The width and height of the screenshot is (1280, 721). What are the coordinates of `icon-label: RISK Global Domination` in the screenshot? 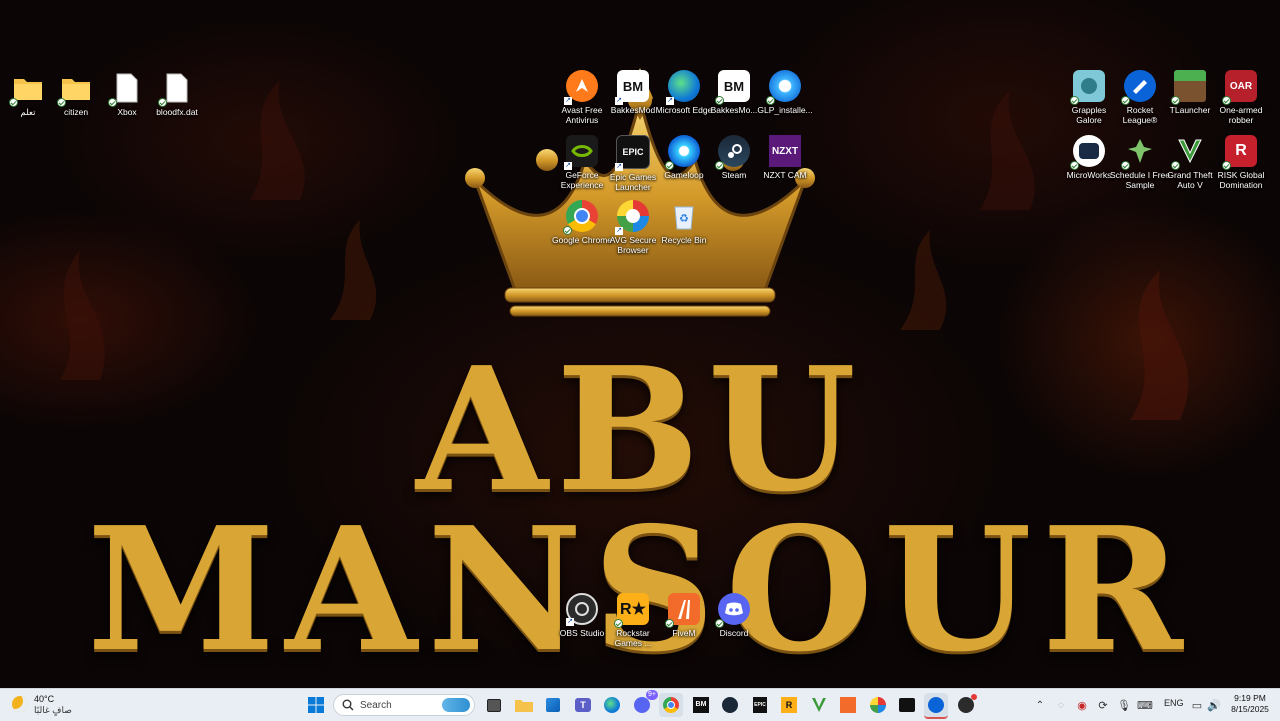 It's located at (1241, 180).